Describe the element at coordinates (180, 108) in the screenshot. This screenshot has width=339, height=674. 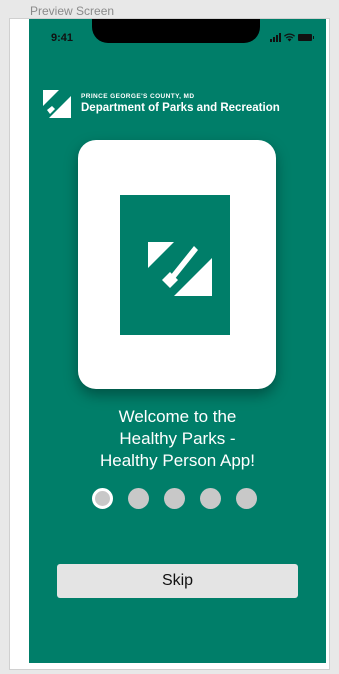
I see `department-title: Department of Parks and Recreation` at that location.